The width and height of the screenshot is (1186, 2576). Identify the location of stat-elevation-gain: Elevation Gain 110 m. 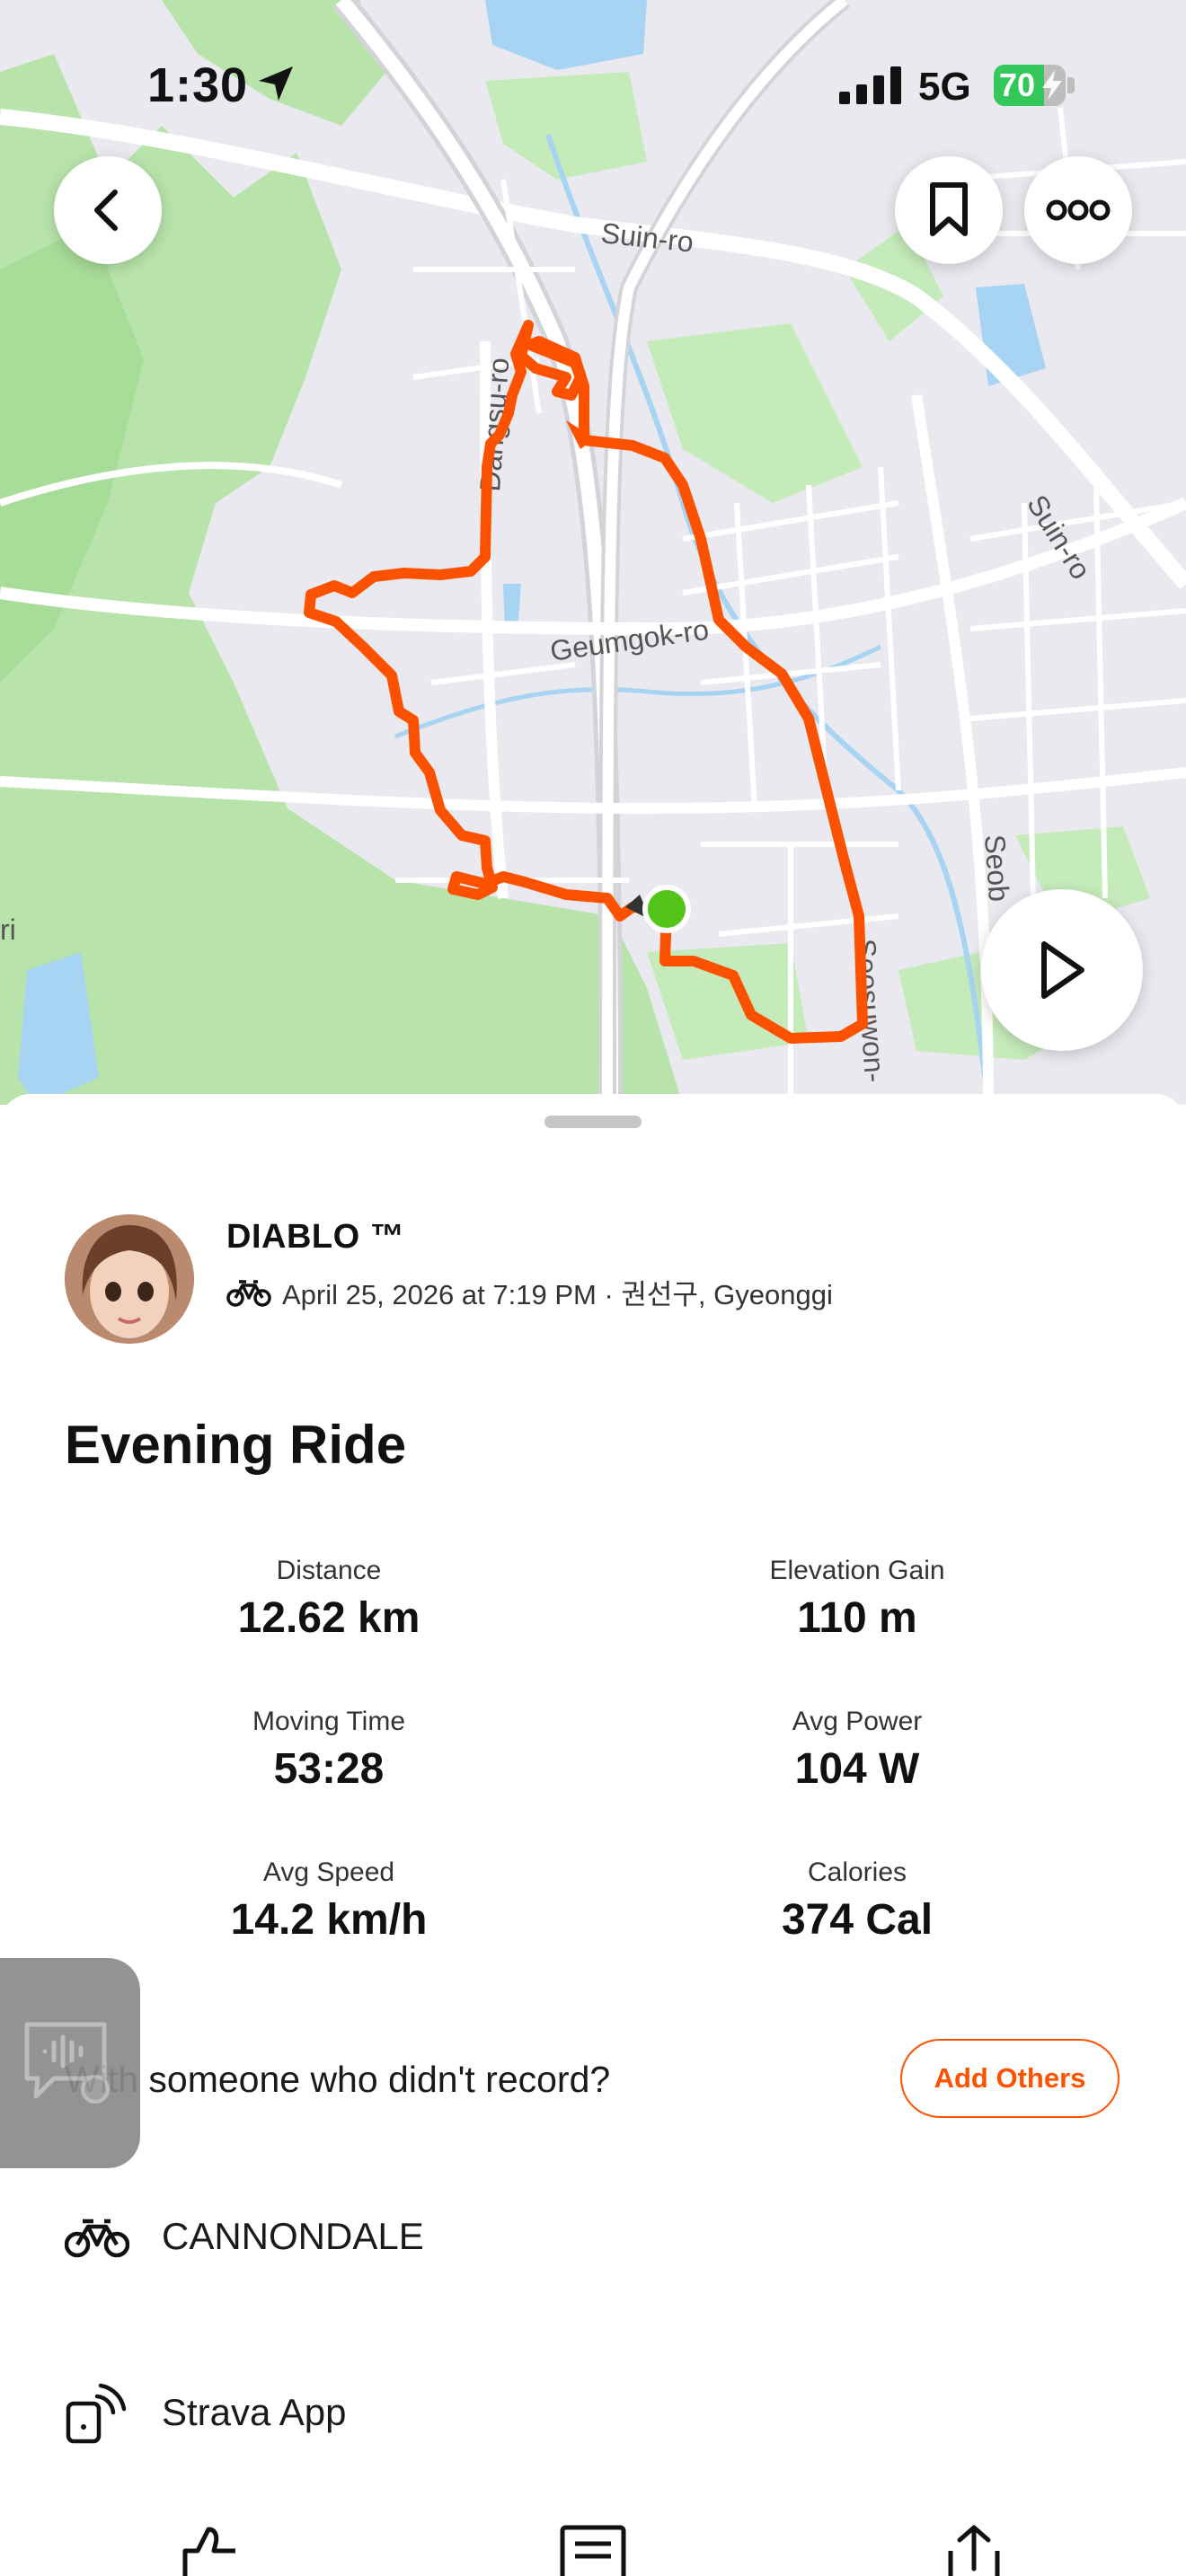
(857, 1599).